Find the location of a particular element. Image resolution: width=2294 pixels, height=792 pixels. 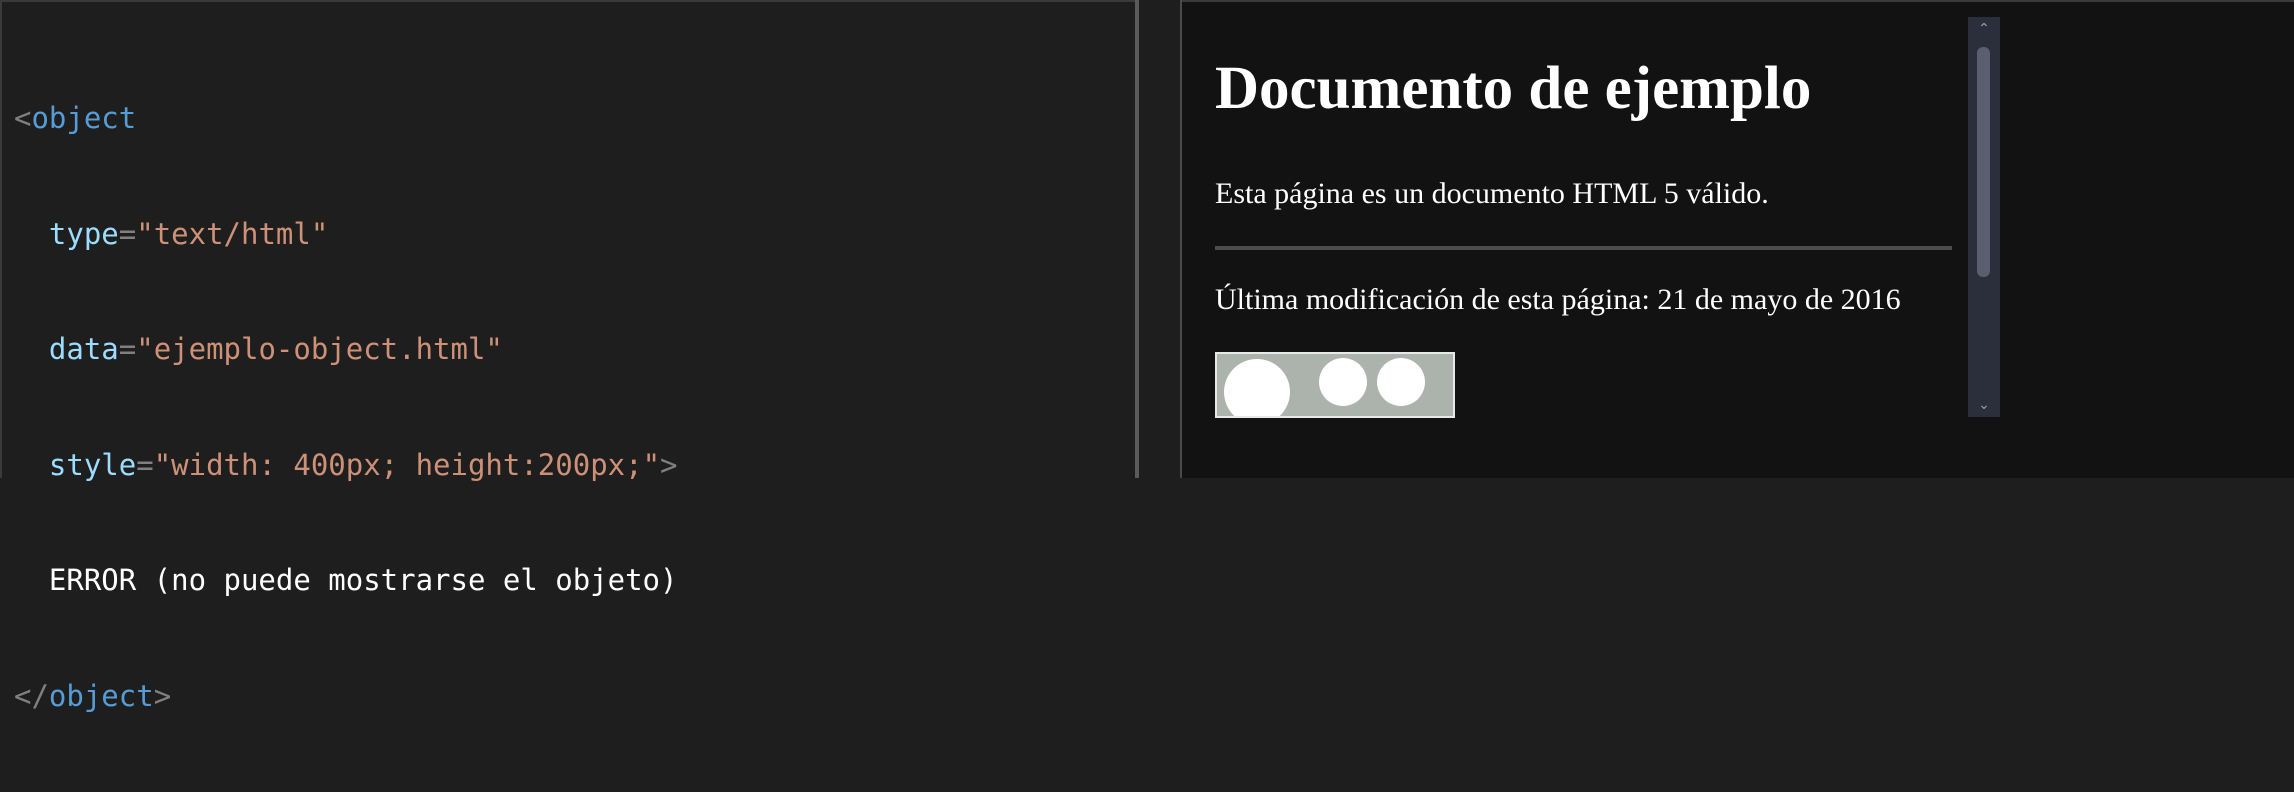

vertical-scrollbar: ⌃ ⌄ is located at coordinates (1984, 217).